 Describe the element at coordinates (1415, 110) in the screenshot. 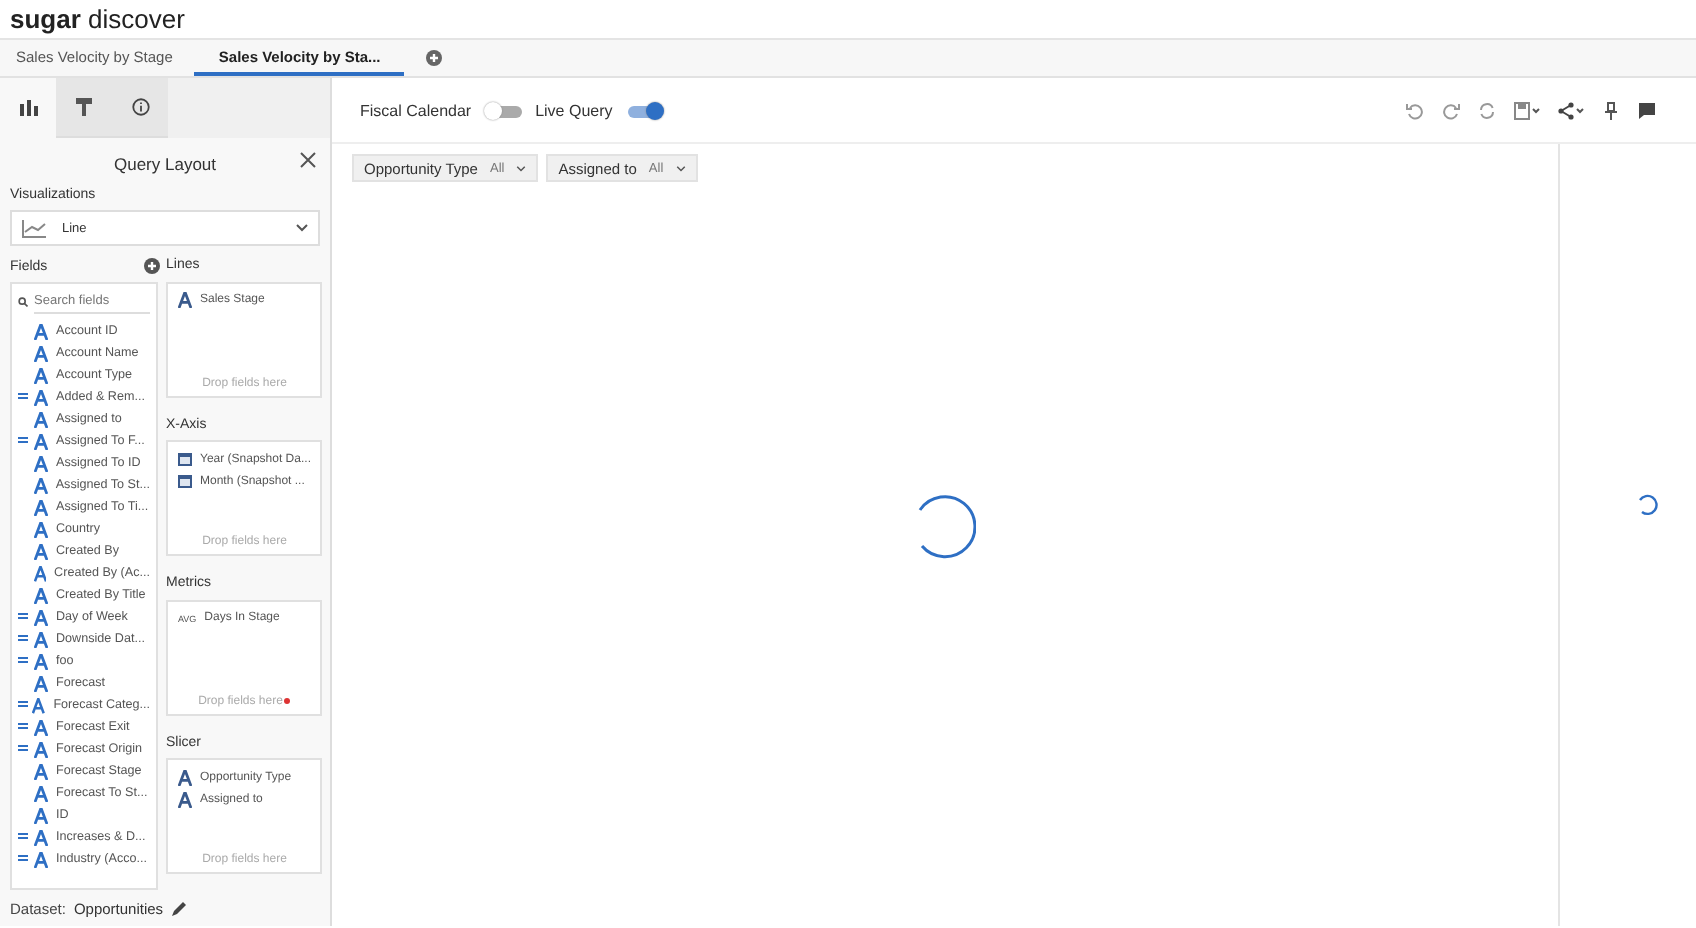

I see `undo-icon` at that location.